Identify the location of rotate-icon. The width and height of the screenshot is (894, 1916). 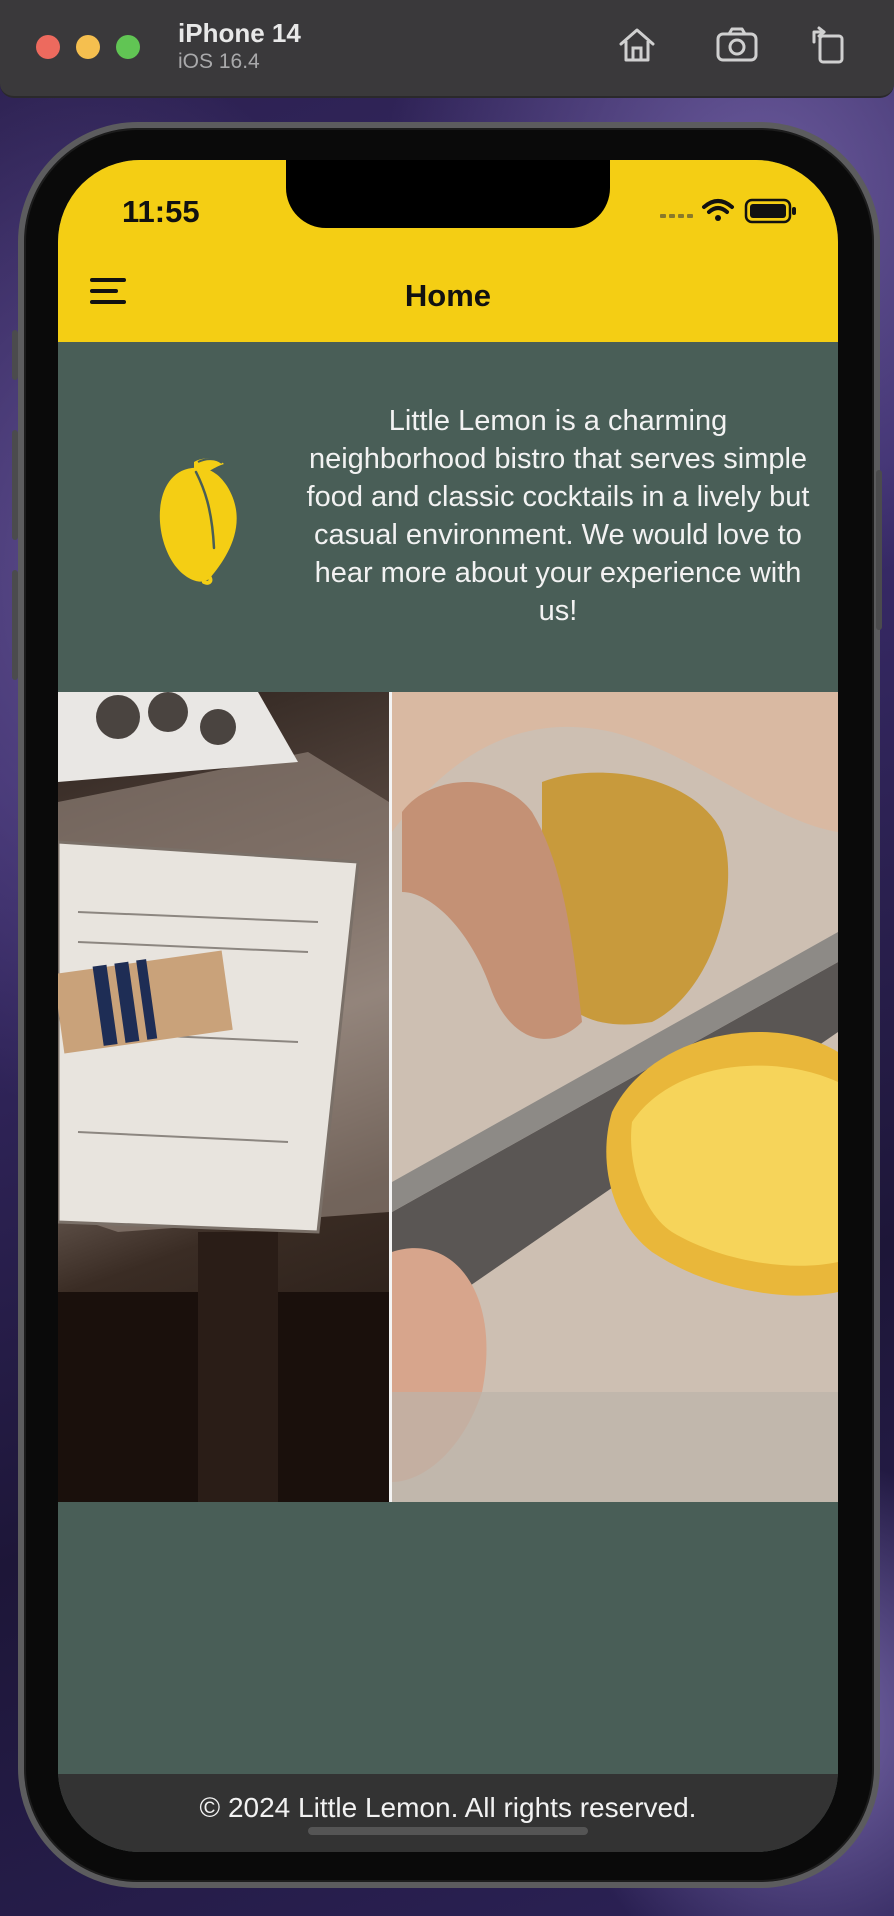
(829, 45).